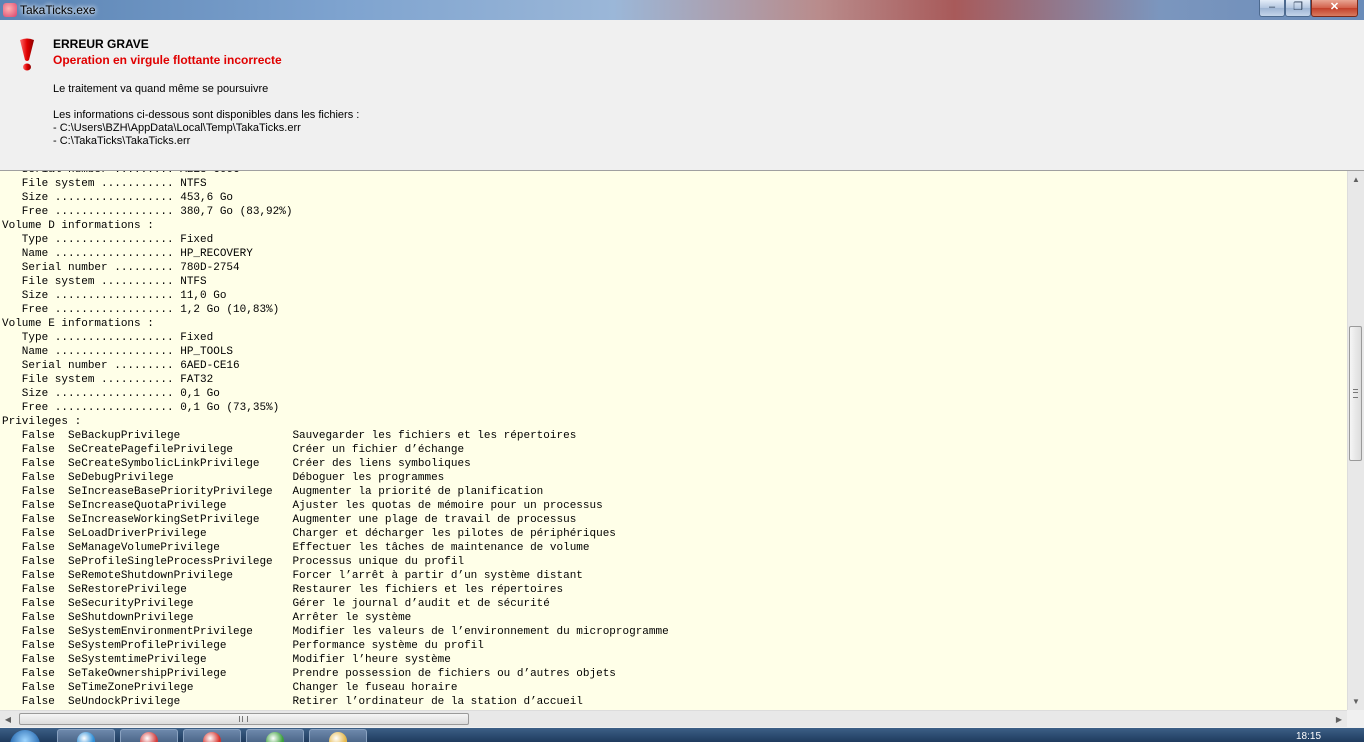 This screenshot has width=1364, height=742. I want to click on log-line: Volume E informations :, so click(78, 324).